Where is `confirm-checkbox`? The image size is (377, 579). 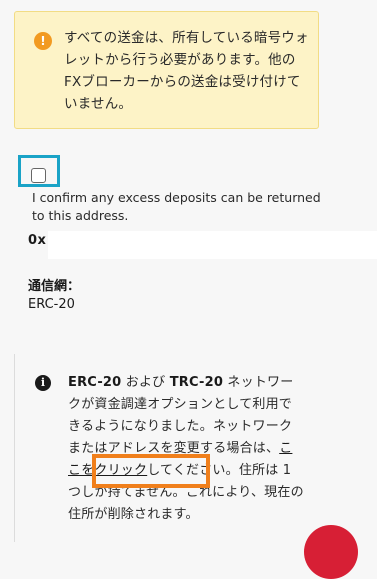 confirm-checkbox is located at coordinates (38, 175).